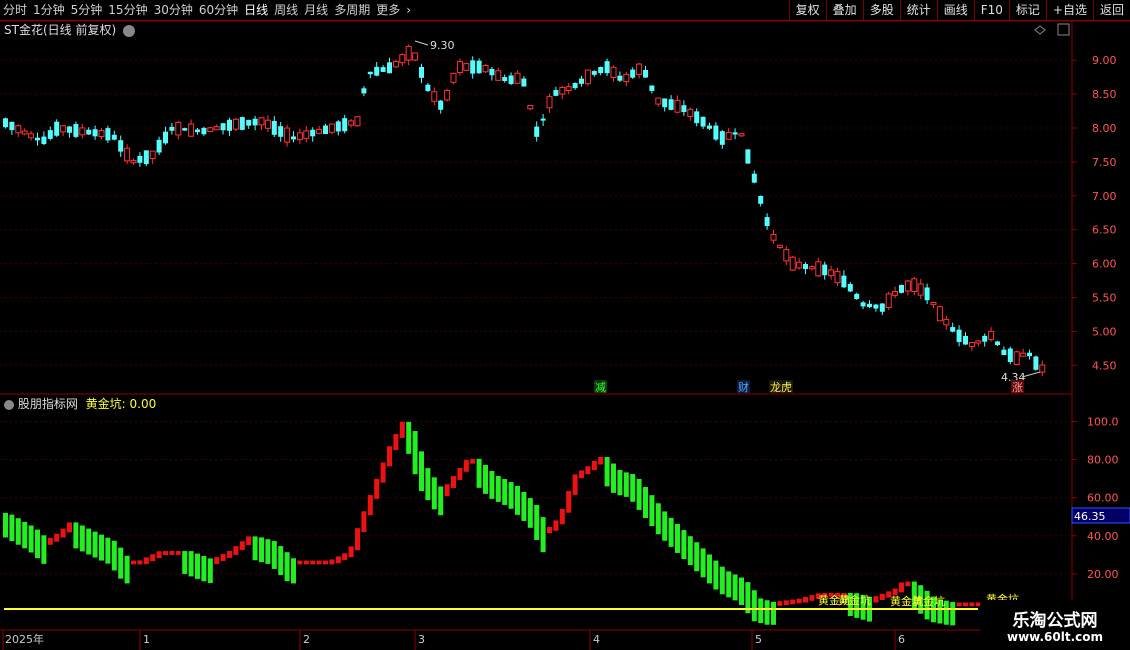 The image size is (1130, 650). I want to click on indicator-series-label: 黄金坑:, so click(105, 404).